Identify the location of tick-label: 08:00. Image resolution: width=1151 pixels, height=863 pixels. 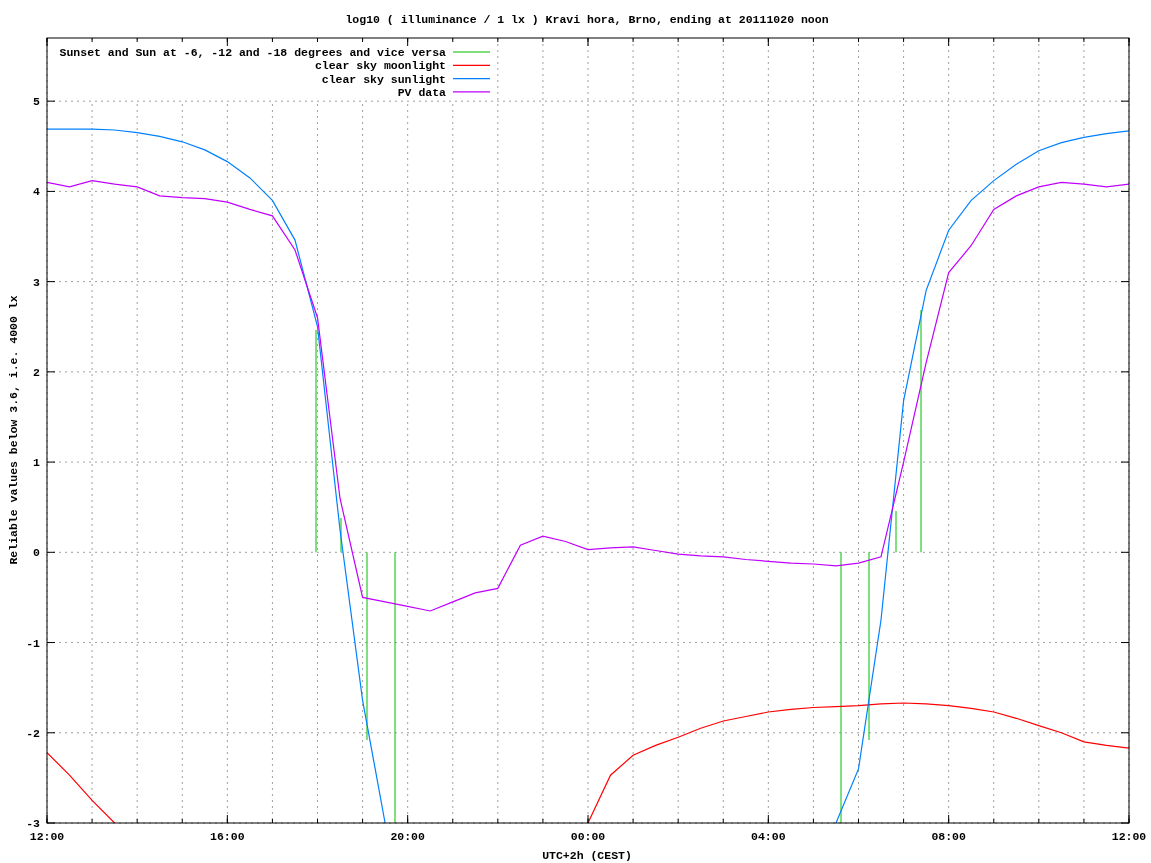
(948, 836).